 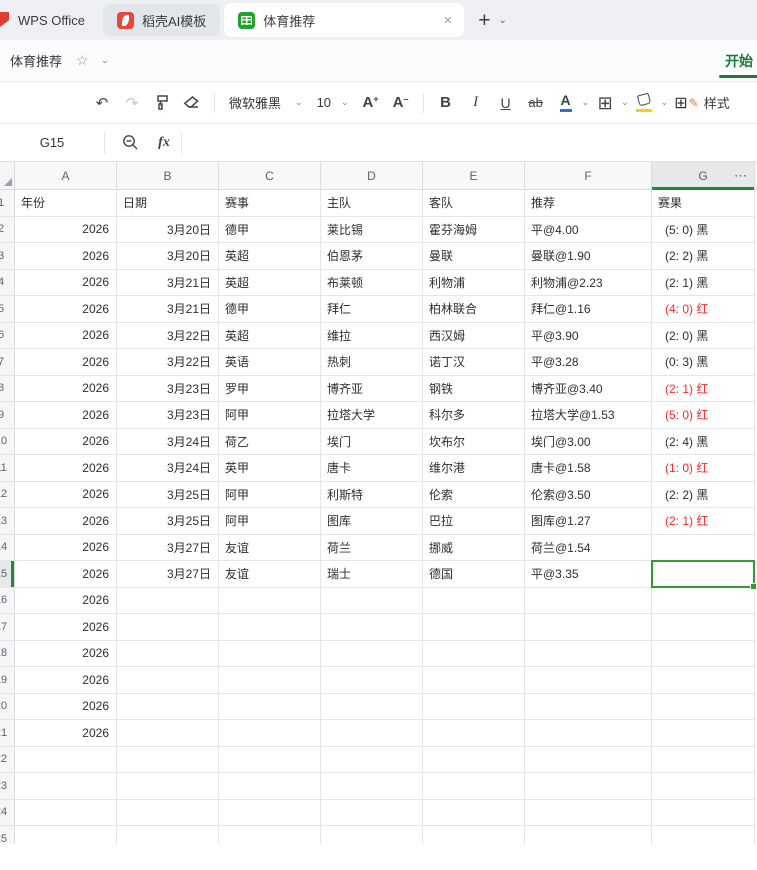 What do you see at coordinates (588, 229) in the screenshot?
I see `cell-F2: 平@4.00` at bounding box center [588, 229].